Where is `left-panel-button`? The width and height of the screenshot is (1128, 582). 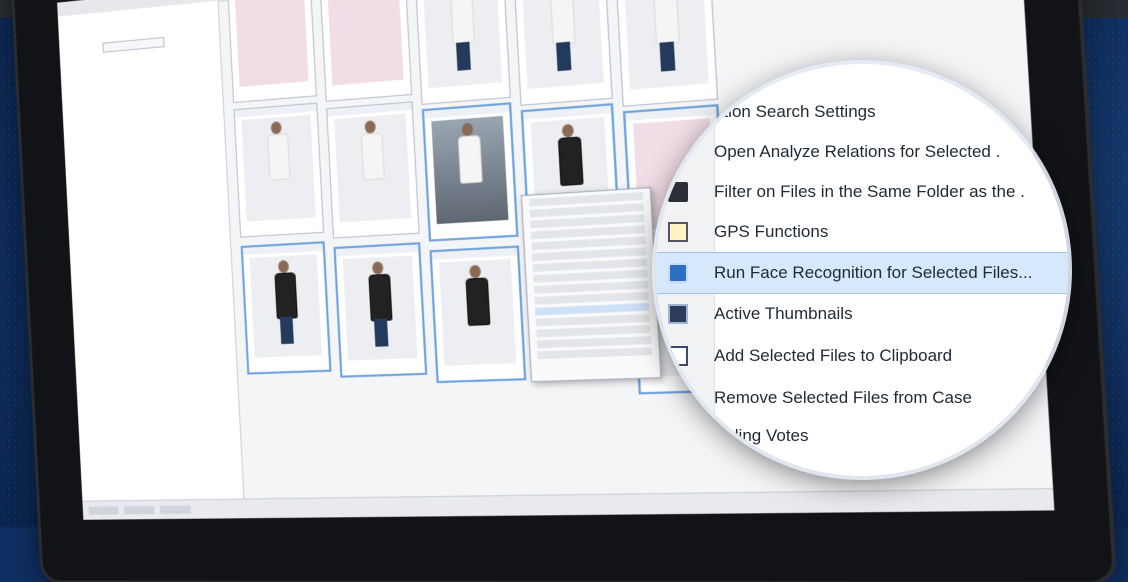
left-panel-button is located at coordinates (133, 44).